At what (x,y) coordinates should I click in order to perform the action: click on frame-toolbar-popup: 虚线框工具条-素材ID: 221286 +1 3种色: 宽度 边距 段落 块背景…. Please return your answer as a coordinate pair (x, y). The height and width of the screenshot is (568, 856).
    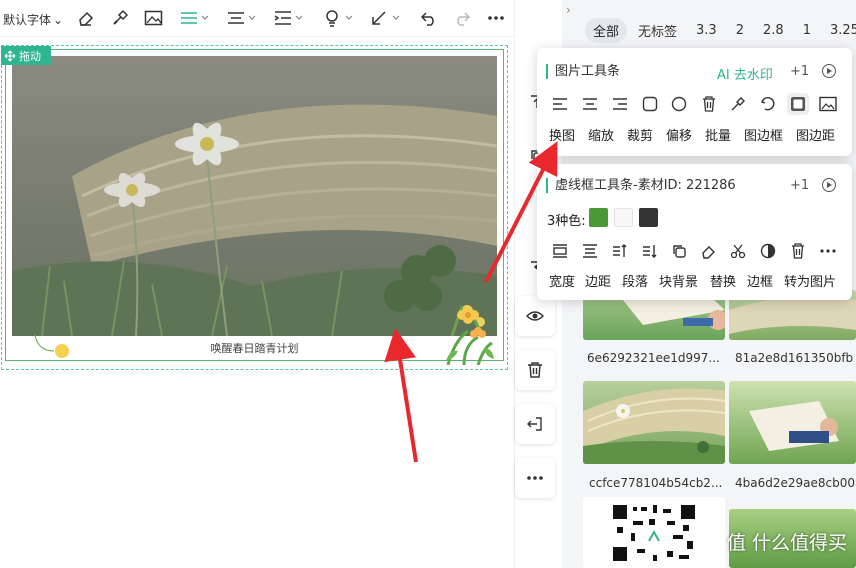
    Looking at the image, I should click on (694, 232).